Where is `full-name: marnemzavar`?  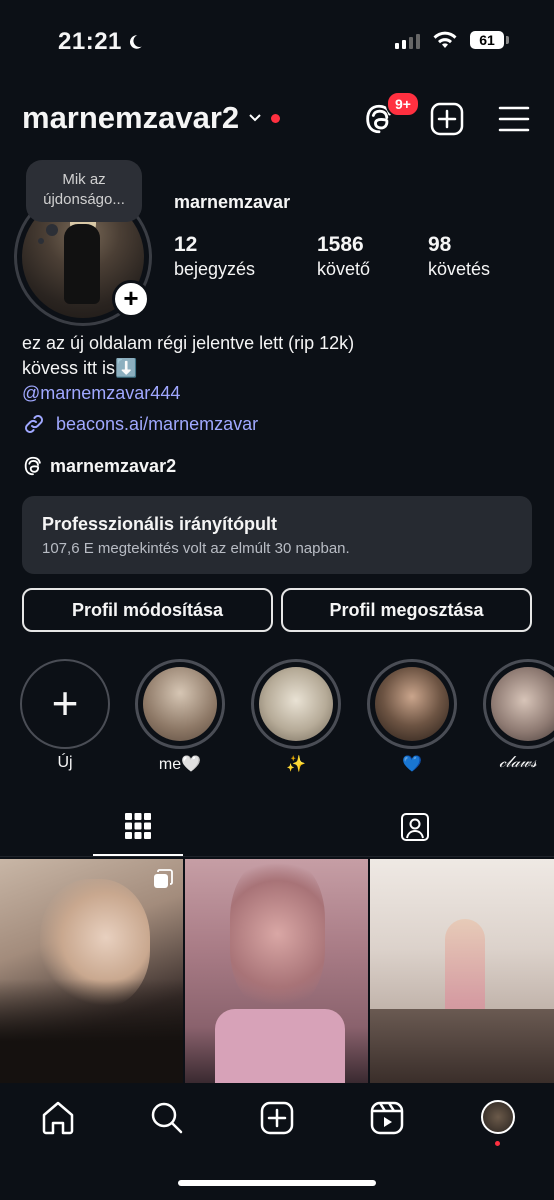 full-name: marnemzavar is located at coordinates (232, 202).